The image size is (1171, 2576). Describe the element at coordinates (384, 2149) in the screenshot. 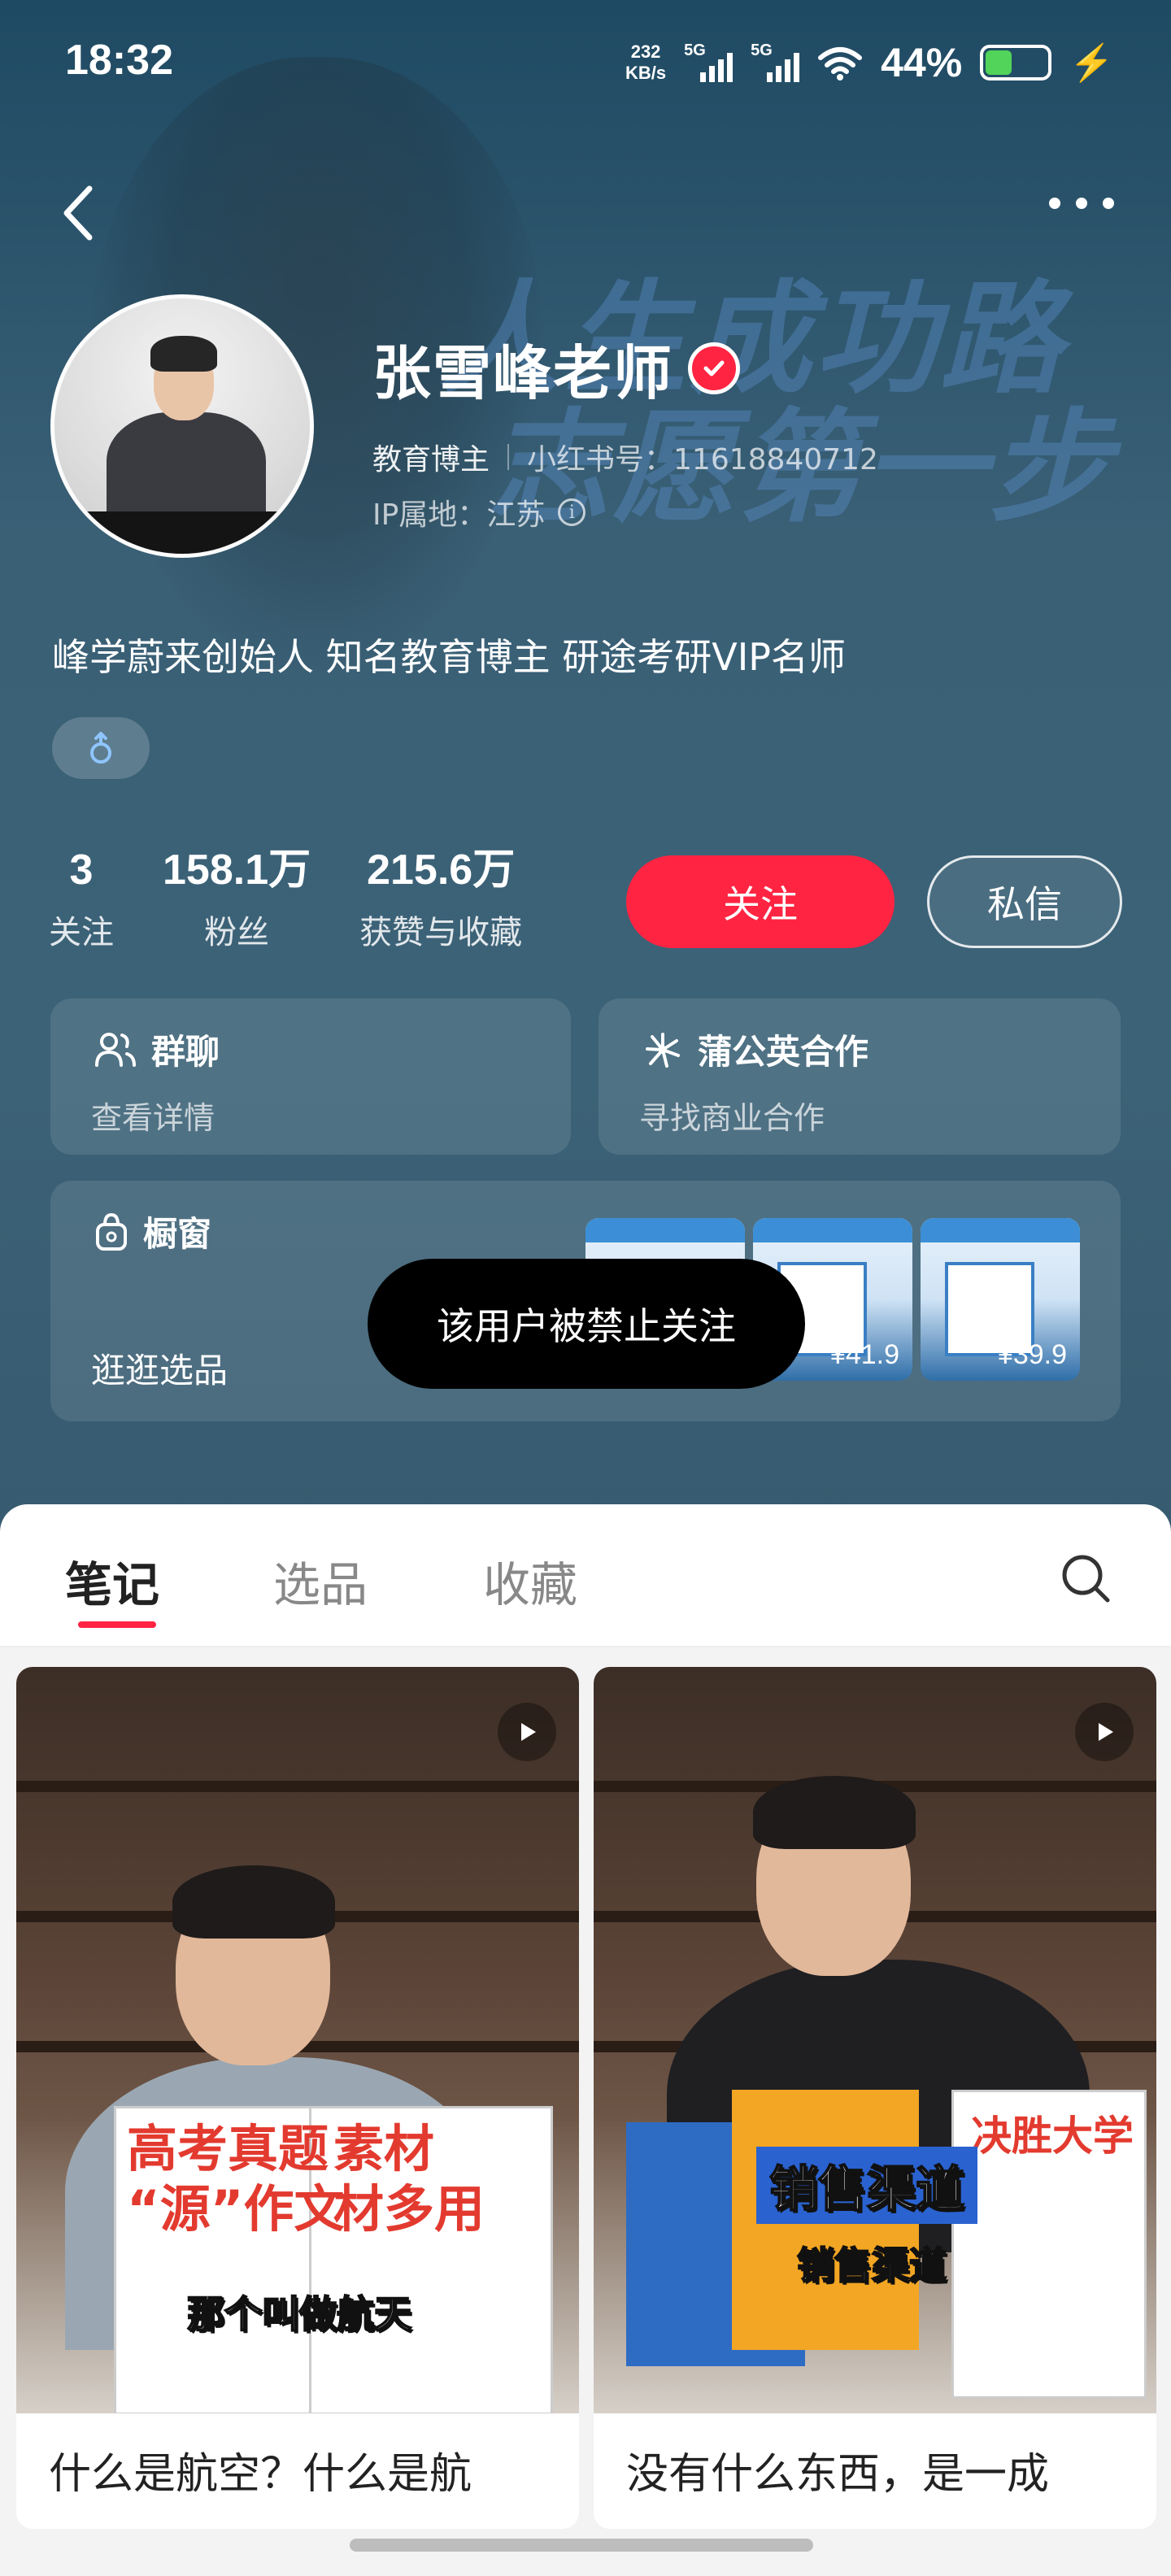

I see `cover-book-title: 素材` at that location.